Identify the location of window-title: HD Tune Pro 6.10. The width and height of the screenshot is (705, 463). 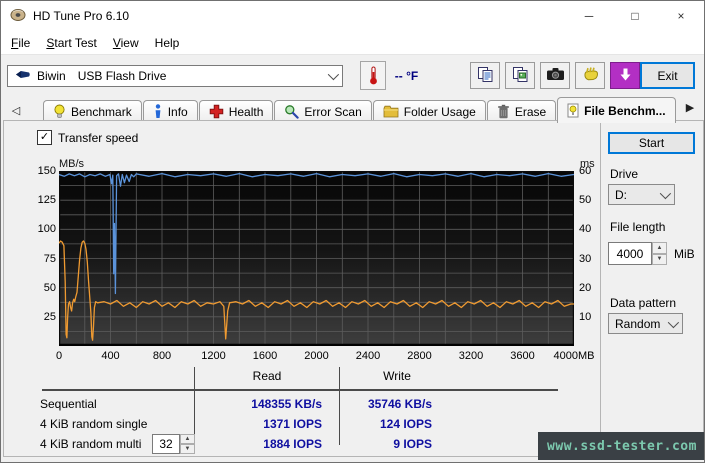
(81, 16).